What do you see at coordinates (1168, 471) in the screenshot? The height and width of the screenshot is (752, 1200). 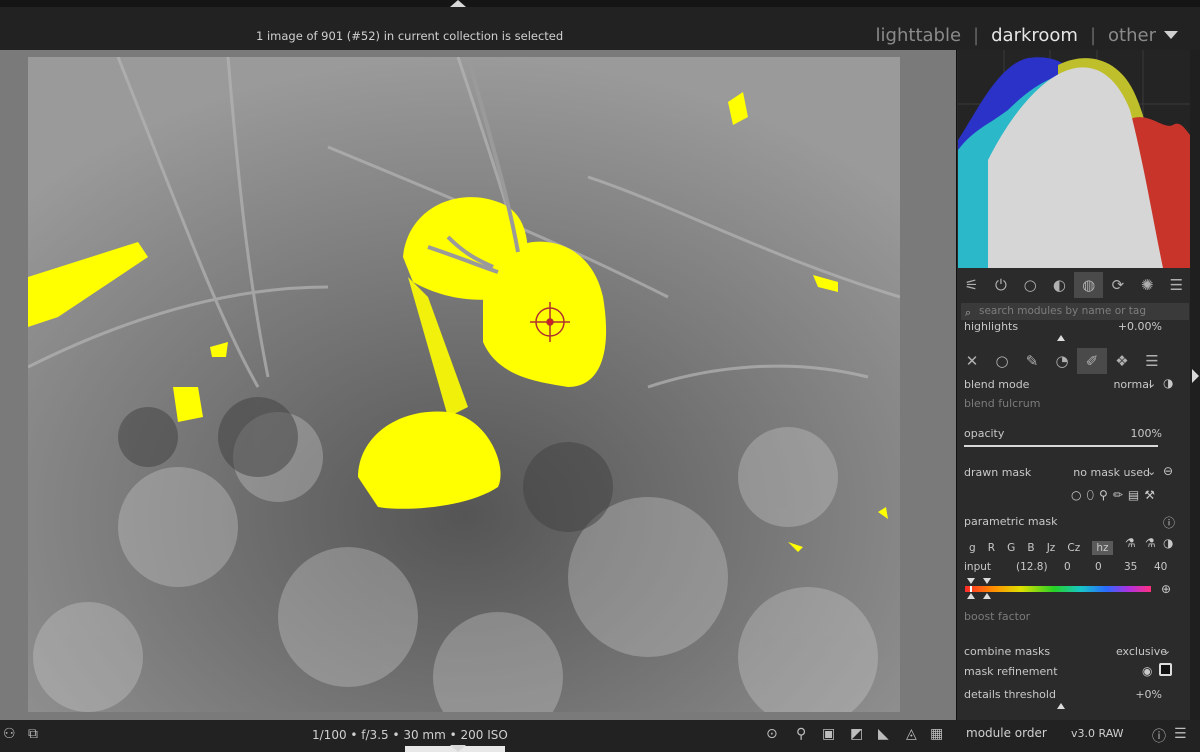 I see `drawn-mask-toggle-icon: ⊖` at bounding box center [1168, 471].